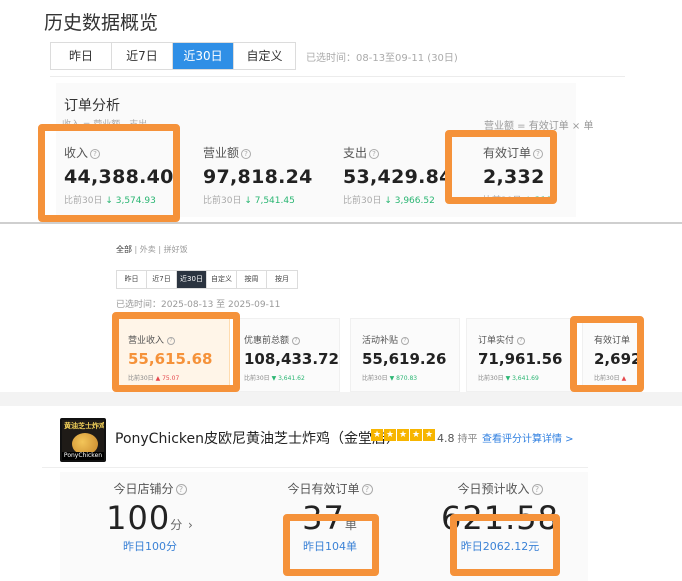 This screenshot has height=581, width=682. What do you see at coordinates (496, 341) in the screenshot?
I see `metric-label: 订单实付` at bounding box center [496, 341].